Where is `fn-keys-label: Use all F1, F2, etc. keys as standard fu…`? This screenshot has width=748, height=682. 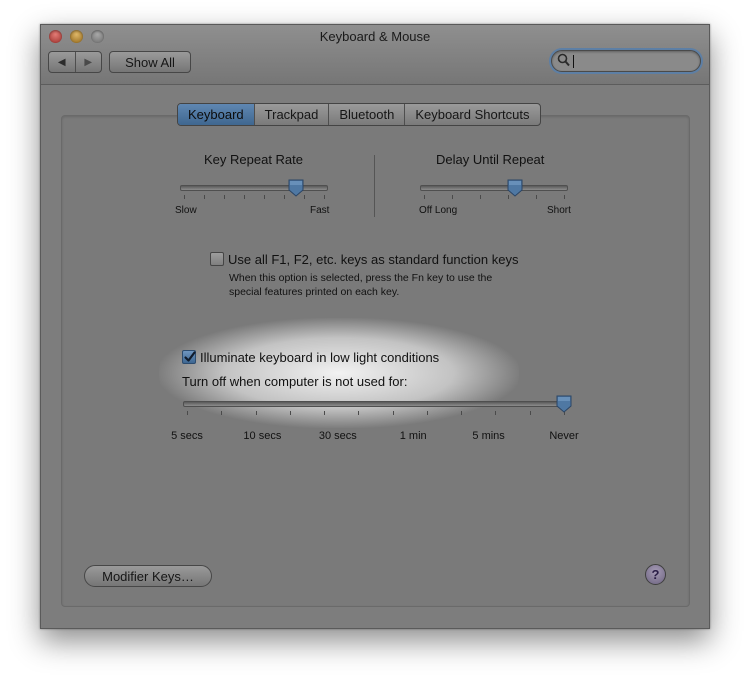
fn-keys-label: Use all F1, F2, etc. keys as standard fu… is located at coordinates (373, 259).